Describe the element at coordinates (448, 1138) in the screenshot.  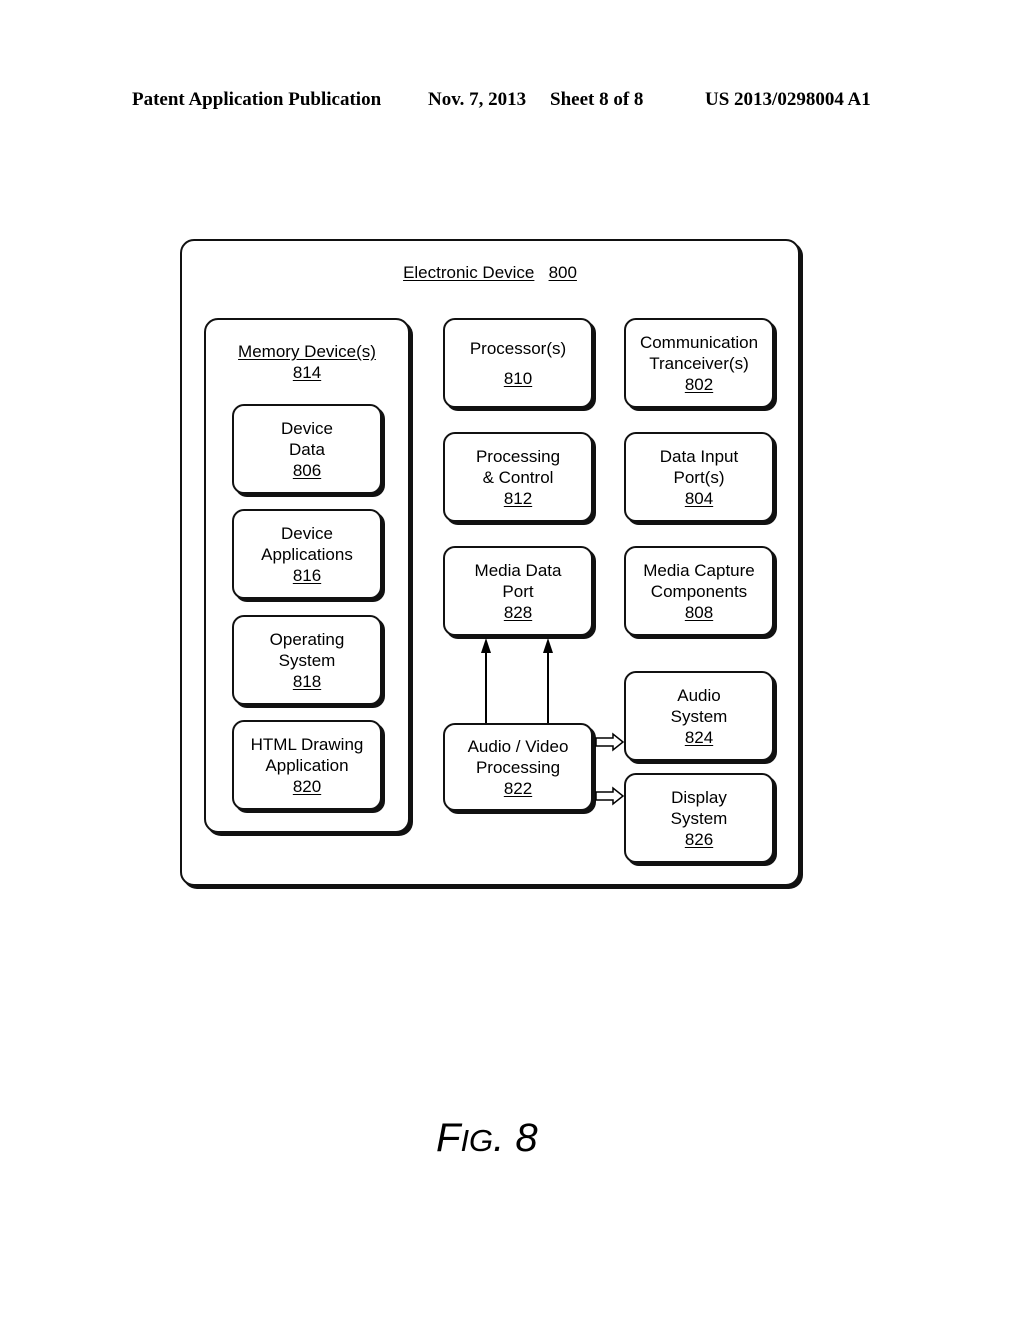
I see `figure-label-prefix: F` at that location.